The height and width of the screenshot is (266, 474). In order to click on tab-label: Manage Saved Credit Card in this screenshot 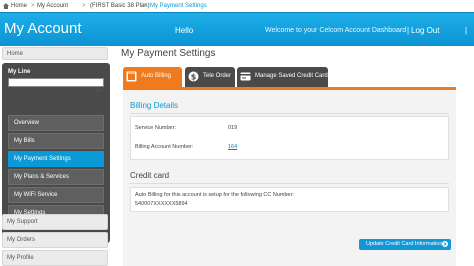, I will do `click(291, 76)`.